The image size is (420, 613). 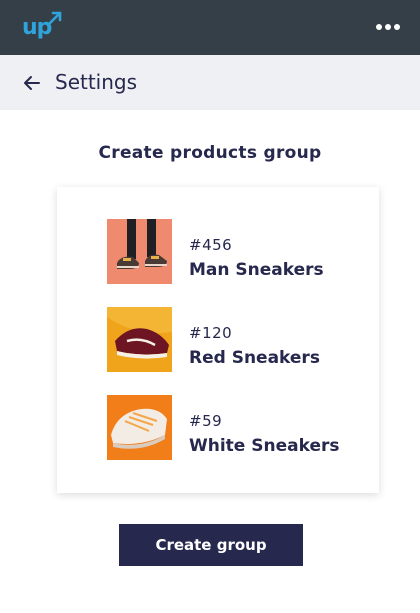 What do you see at coordinates (211, 545) in the screenshot?
I see `create-group-button: Create group` at bounding box center [211, 545].